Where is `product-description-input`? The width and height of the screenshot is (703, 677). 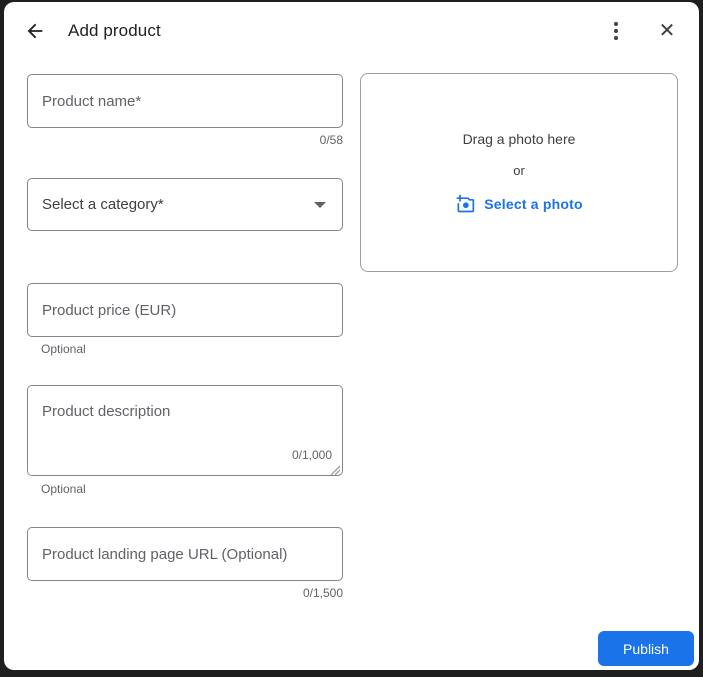
product-description-input is located at coordinates (185, 430).